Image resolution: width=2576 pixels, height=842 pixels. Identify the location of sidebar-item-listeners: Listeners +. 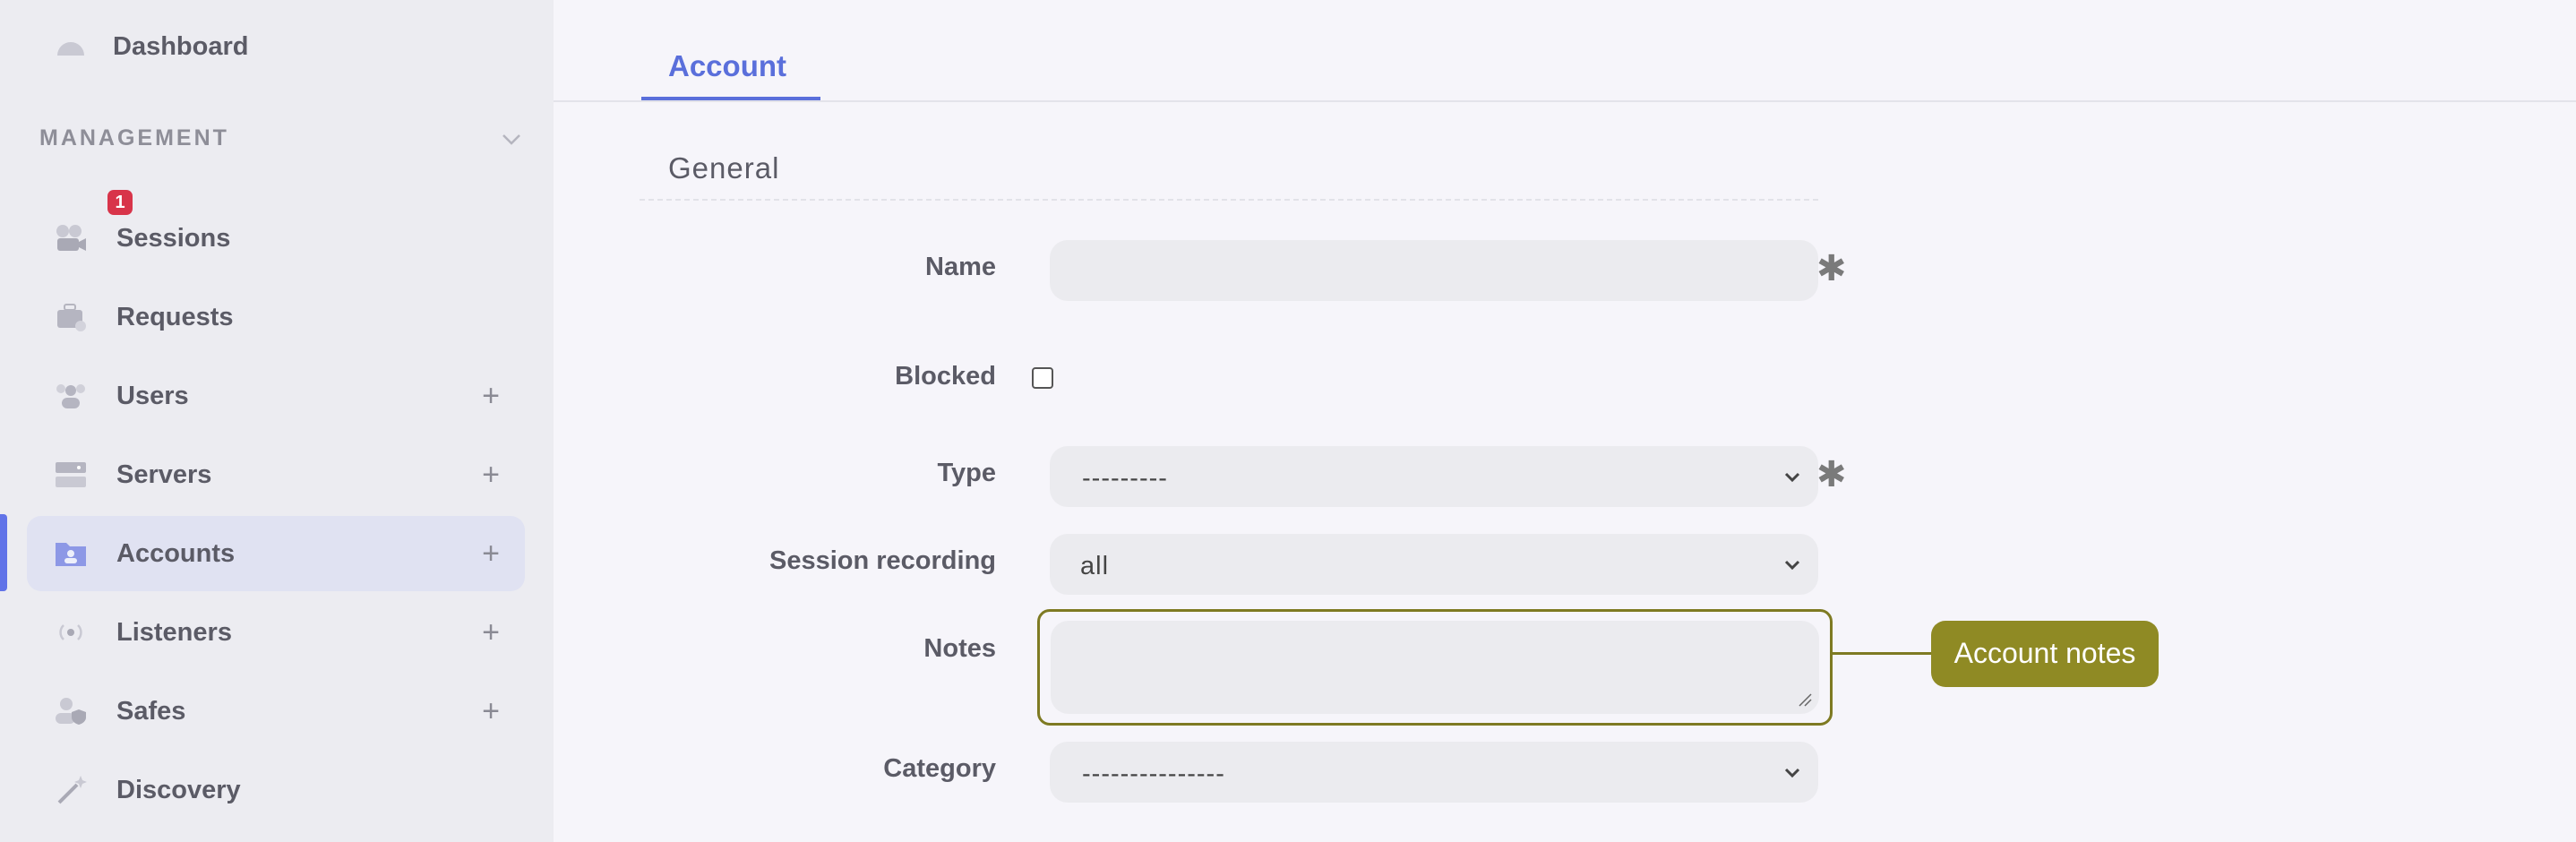
(276, 632).